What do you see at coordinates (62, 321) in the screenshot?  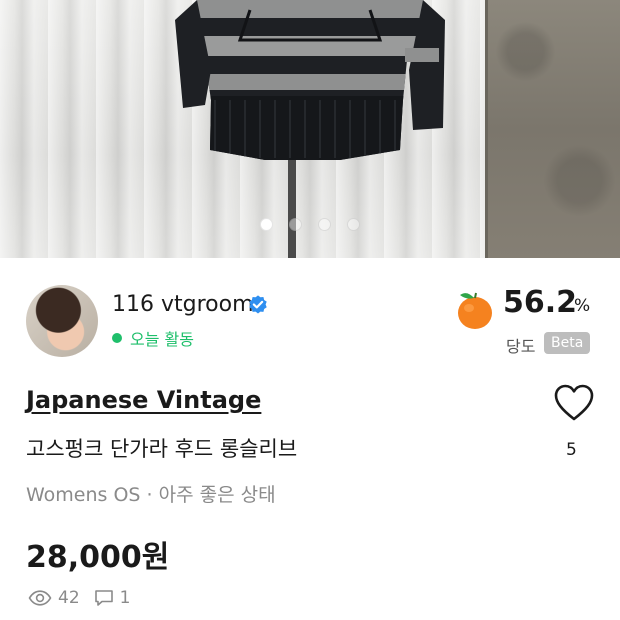 I see `seller-avatar` at bounding box center [62, 321].